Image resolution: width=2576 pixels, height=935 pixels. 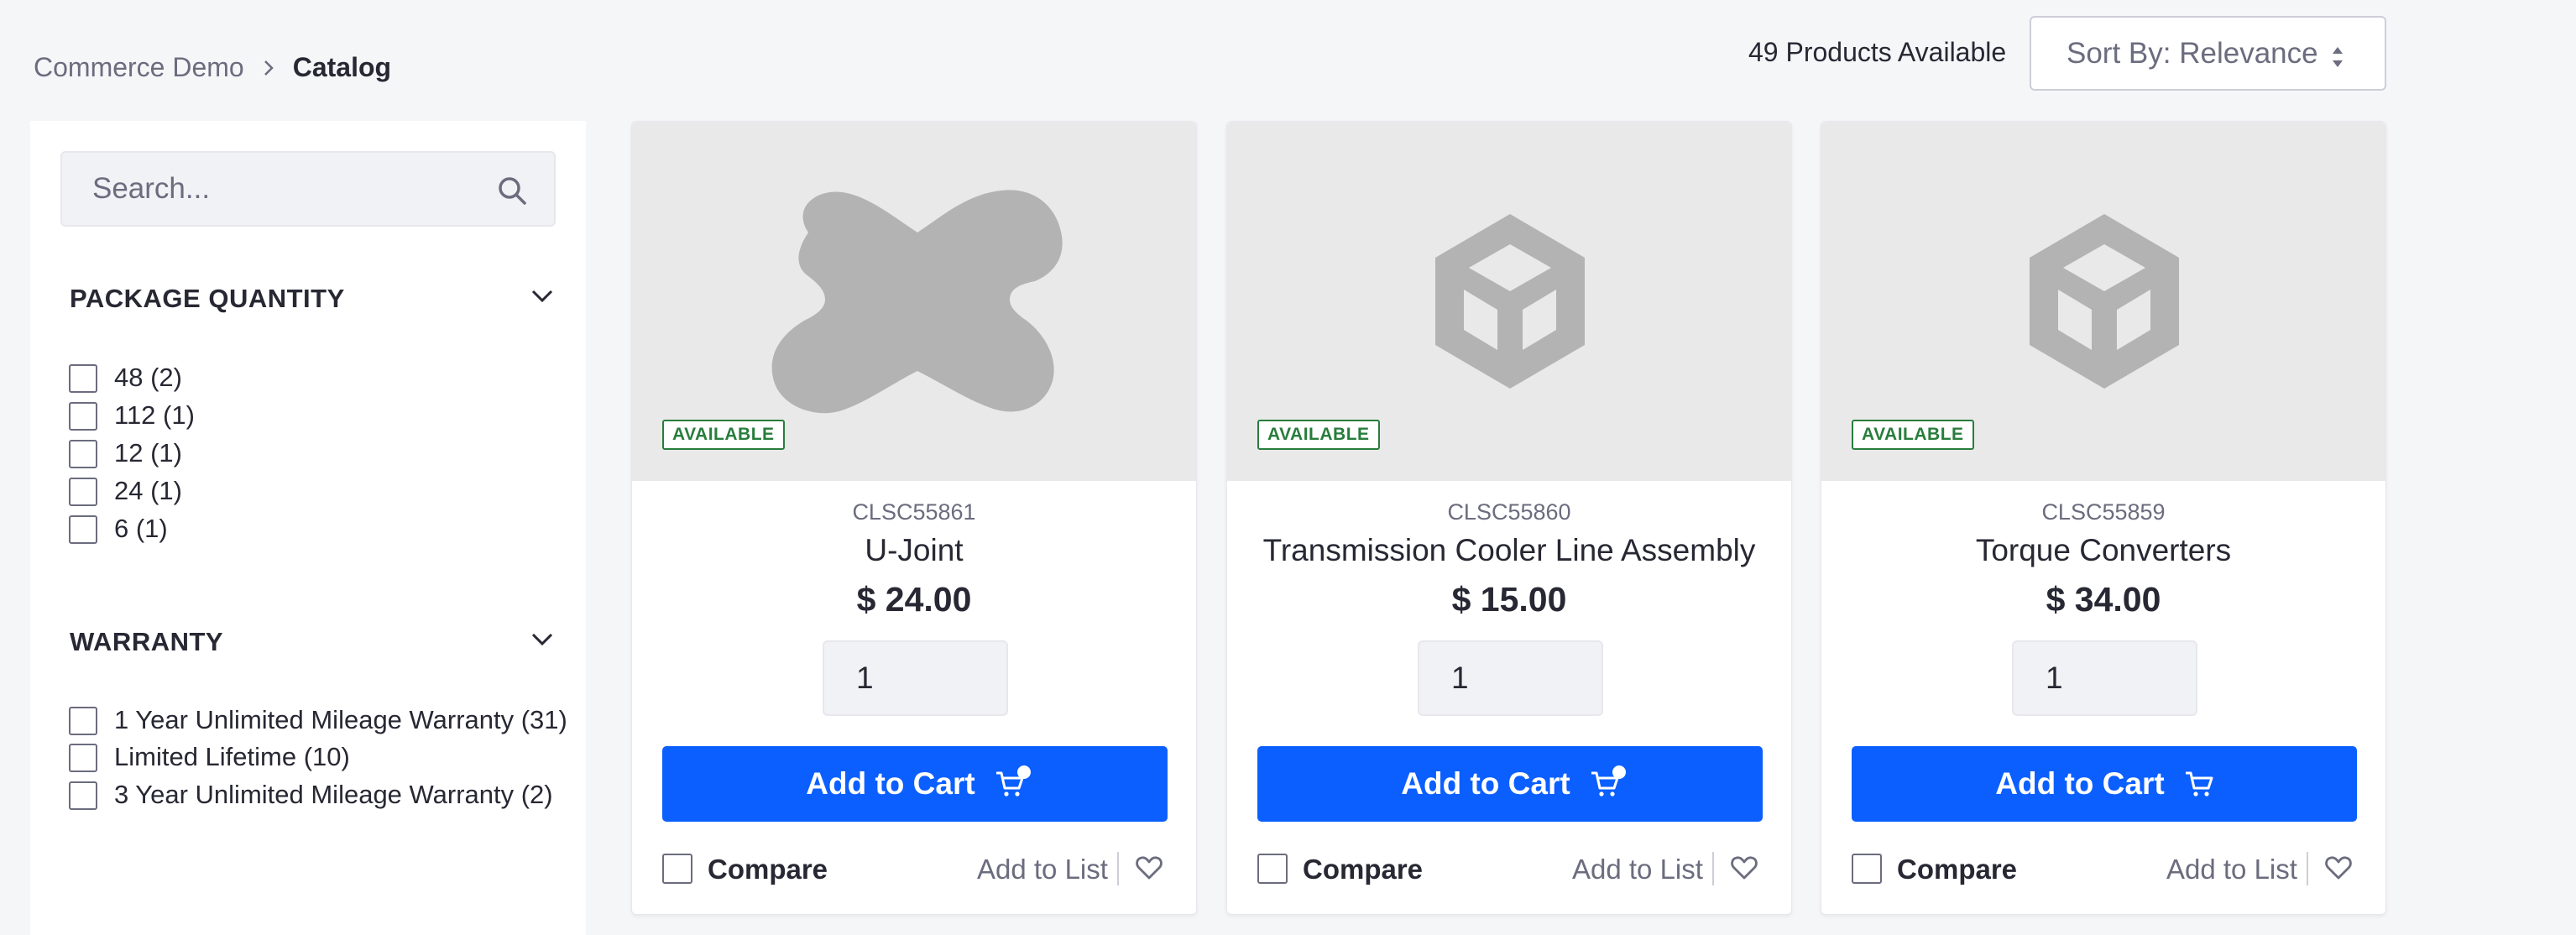 I want to click on facet-option: 24 (1), so click(x=316, y=491).